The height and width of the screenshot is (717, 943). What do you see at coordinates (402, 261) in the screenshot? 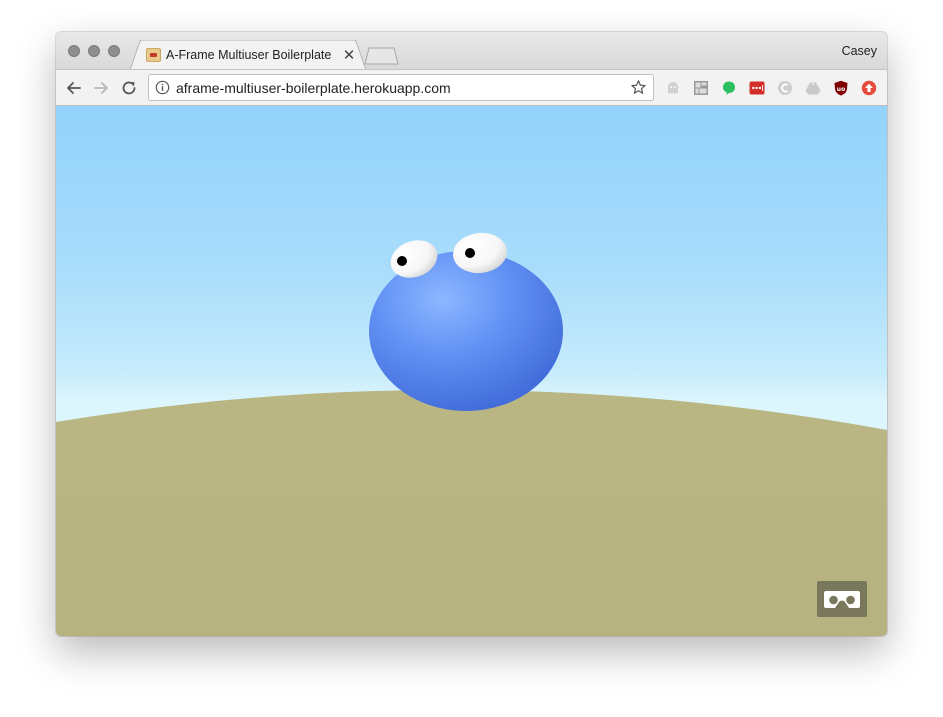
I see `avatar-left-pupil` at bounding box center [402, 261].